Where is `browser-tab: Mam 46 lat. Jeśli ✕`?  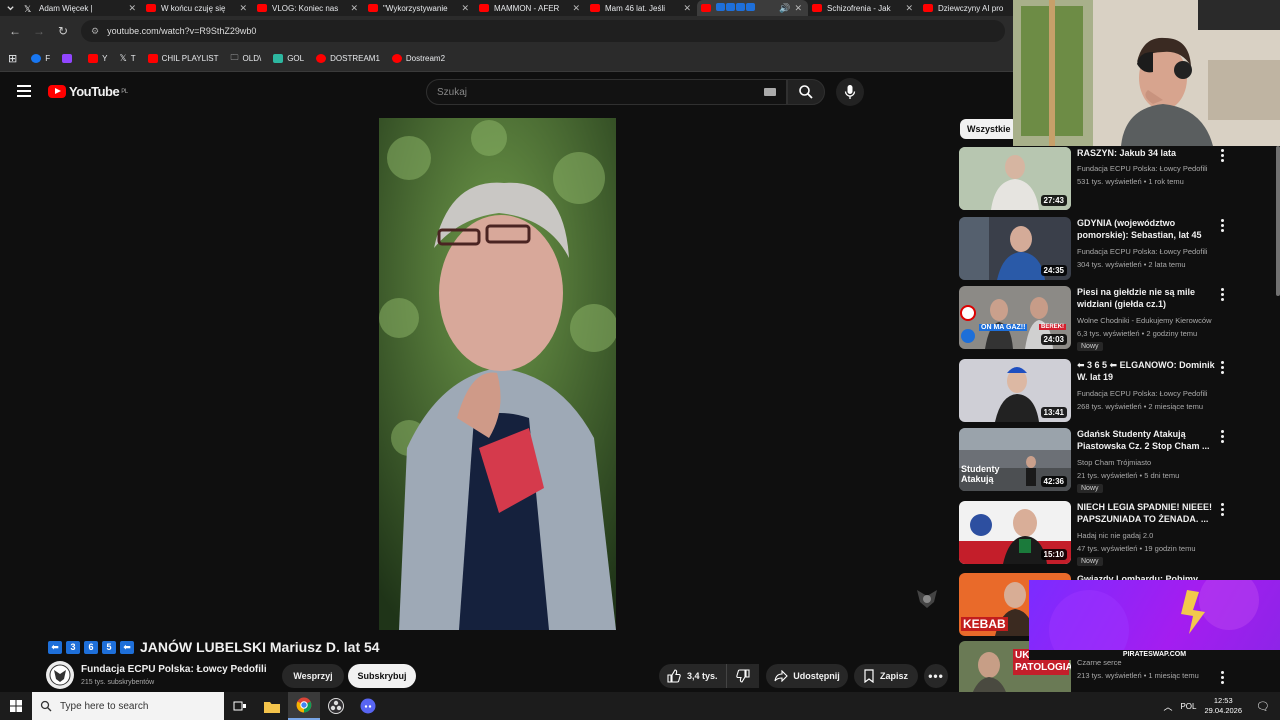 browser-tab: Mam 46 lat. Jeśli ✕ is located at coordinates (641, 8).